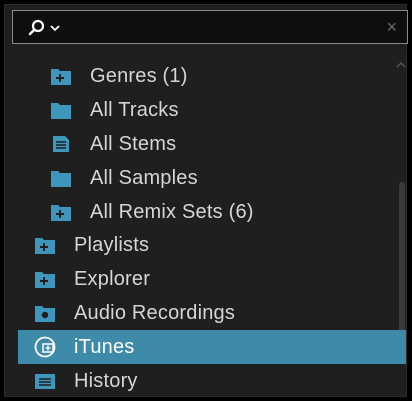  What do you see at coordinates (206, 381) in the screenshot?
I see `tree-item-history: History` at bounding box center [206, 381].